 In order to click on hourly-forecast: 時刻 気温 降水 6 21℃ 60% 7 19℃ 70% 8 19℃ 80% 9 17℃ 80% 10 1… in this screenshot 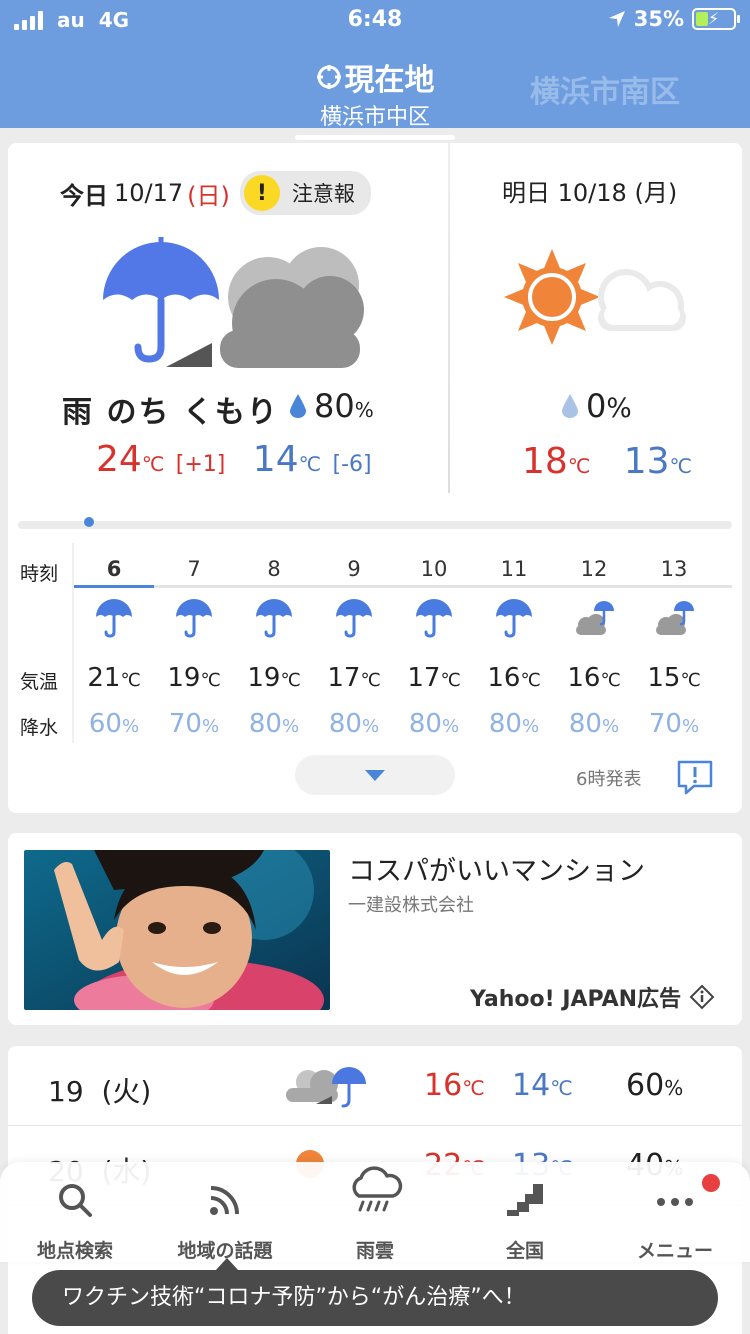, I will do `click(375, 643)`.